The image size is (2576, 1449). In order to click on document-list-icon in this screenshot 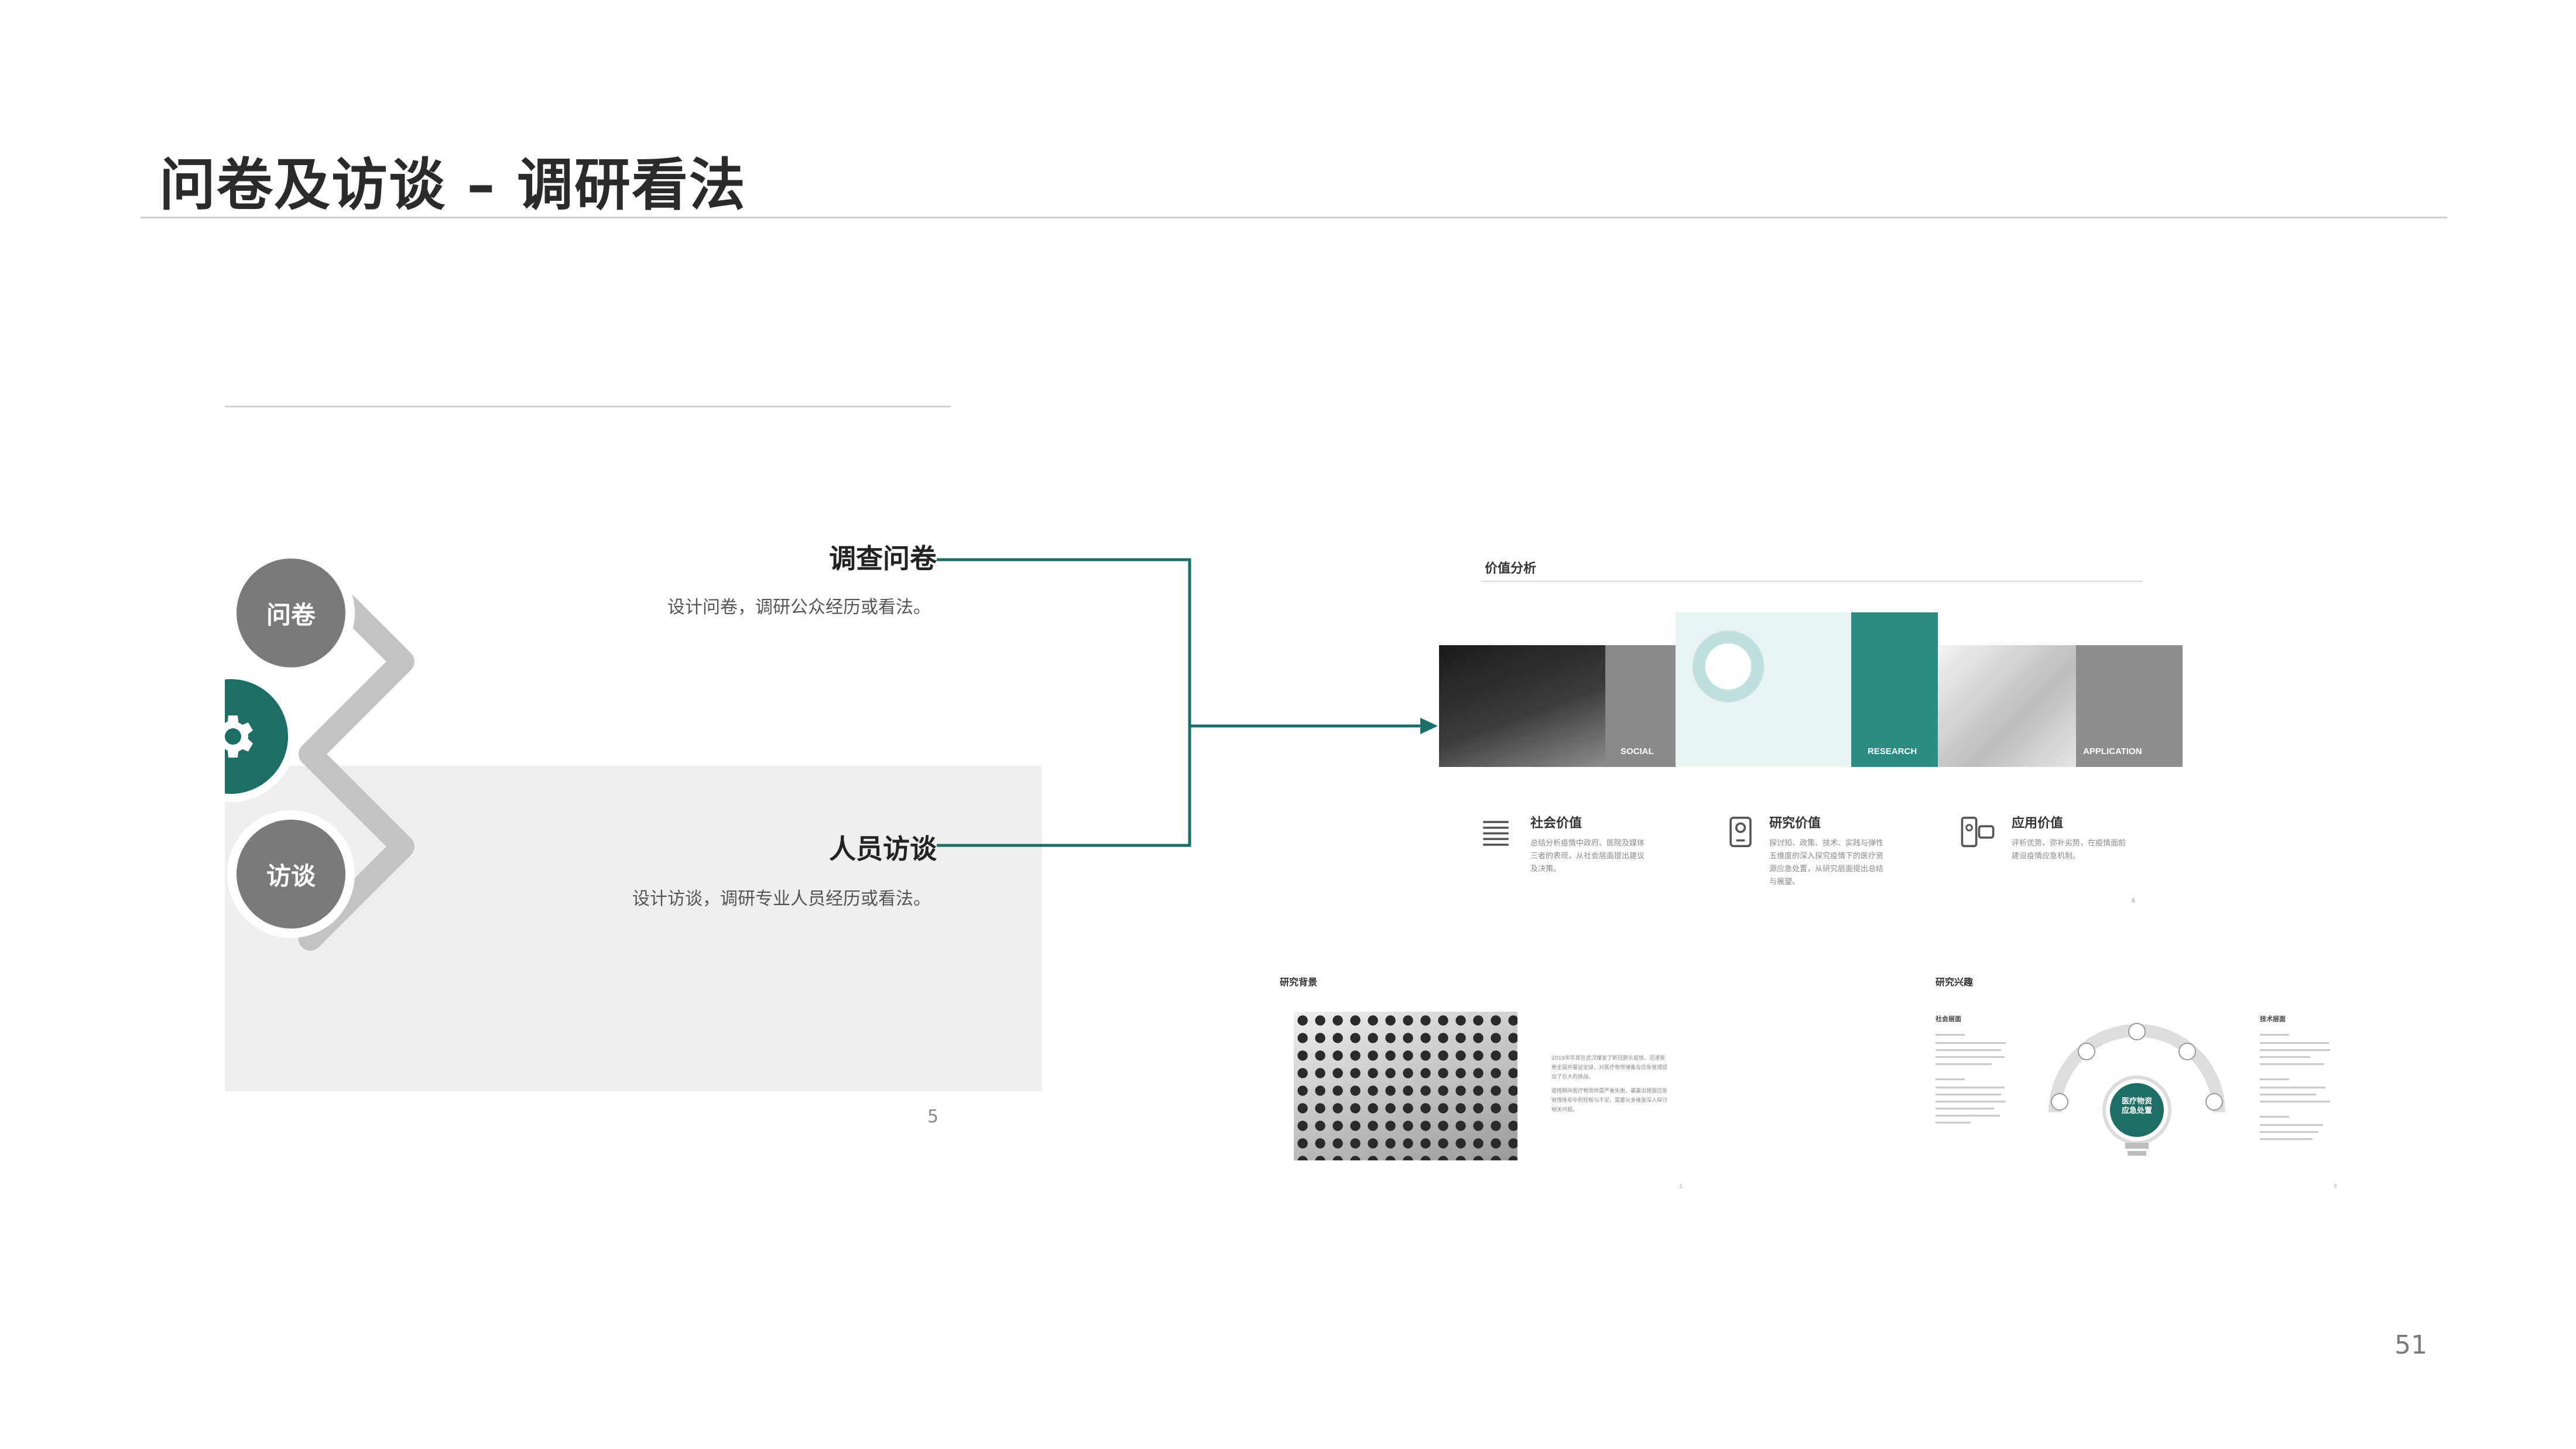, I will do `click(1496, 833)`.